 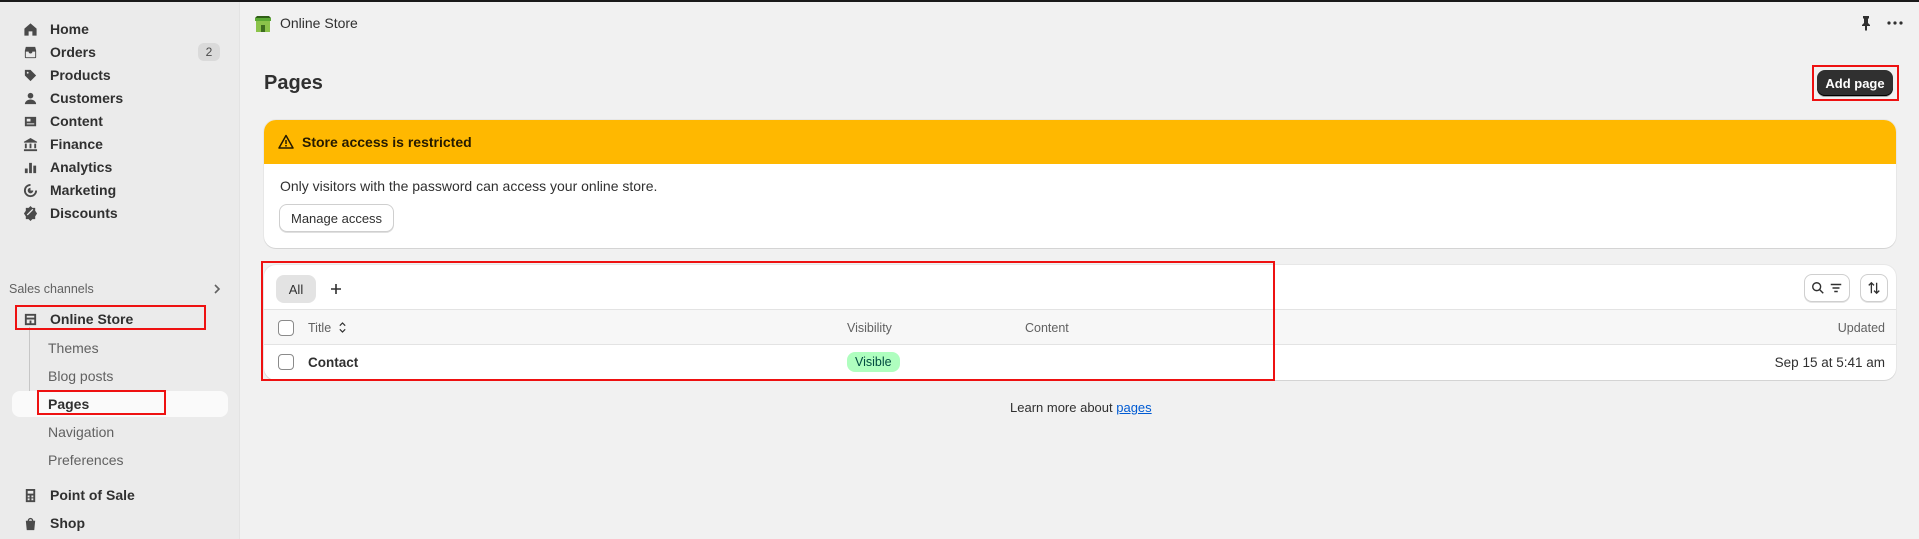 What do you see at coordinates (209, 52) in the screenshot?
I see `orders-count-badge: 2` at bounding box center [209, 52].